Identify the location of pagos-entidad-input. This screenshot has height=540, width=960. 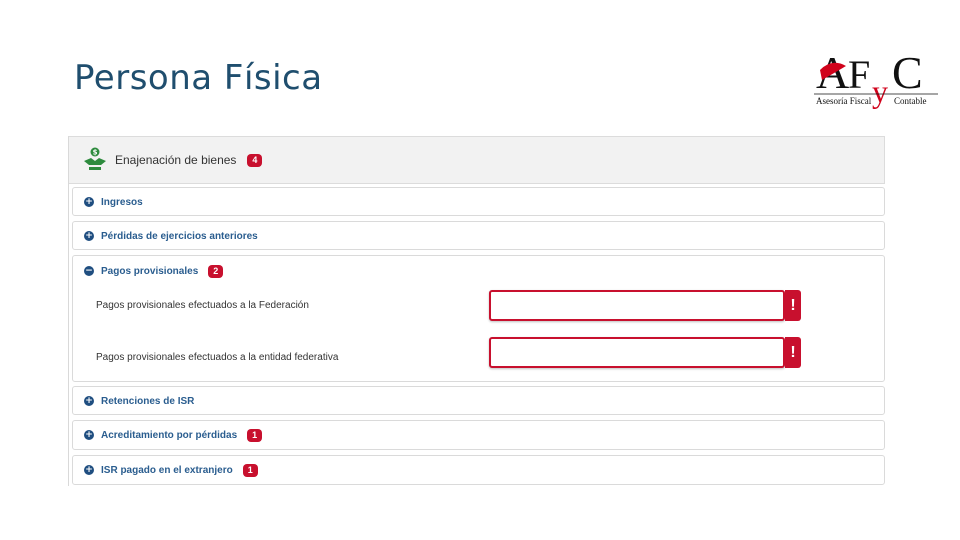
(637, 352).